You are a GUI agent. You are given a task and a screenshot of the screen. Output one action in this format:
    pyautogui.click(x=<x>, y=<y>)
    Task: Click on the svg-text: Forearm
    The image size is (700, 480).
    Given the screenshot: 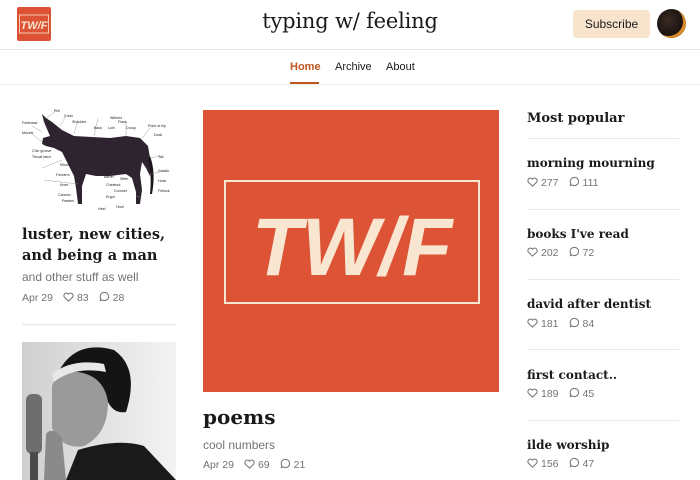 What is the action you would take?
    pyautogui.click(x=63, y=175)
    